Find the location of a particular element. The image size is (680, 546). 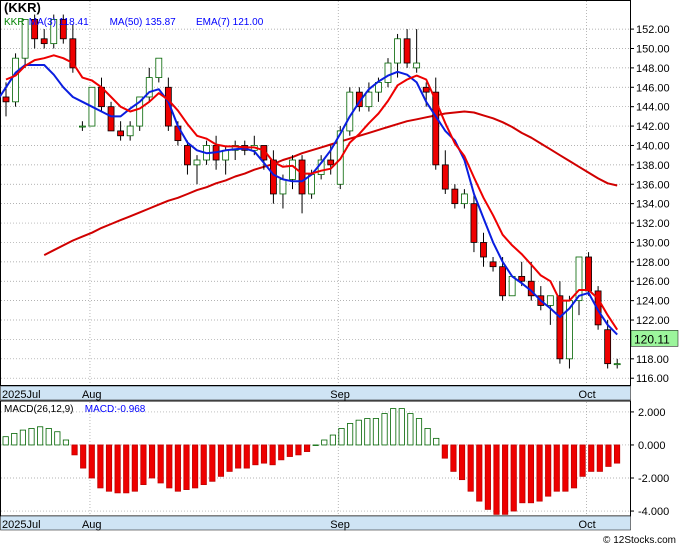

price-tick-label: 130.00 is located at coordinates (653, 243).